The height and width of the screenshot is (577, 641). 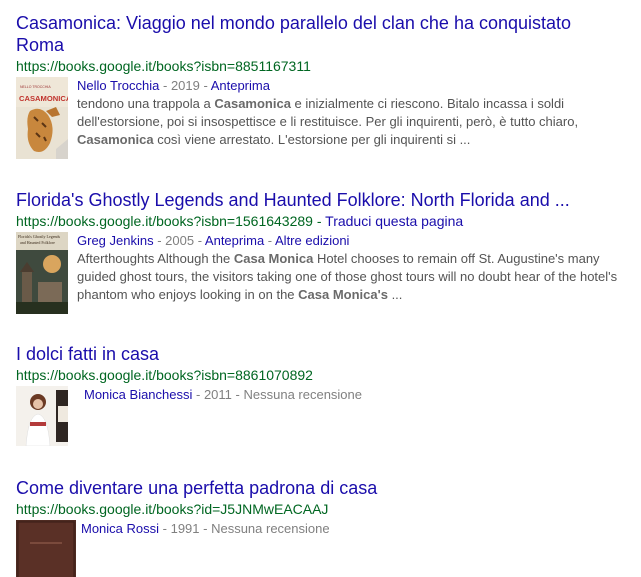 What do you see at coordinates (394, 221) in the screenshot?
I see `translate-link: Traduci questa pagina` at bounding box center [394, 221].